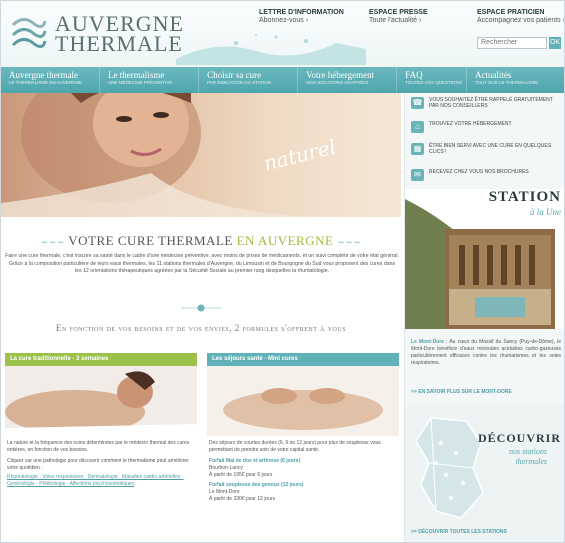 The height and width of the screenshot is (543, 565). Describe the element at coordinates (459, 532) in the screenshot. I see `discover-all-link: >> Découvrir toutes les stations` at that location.